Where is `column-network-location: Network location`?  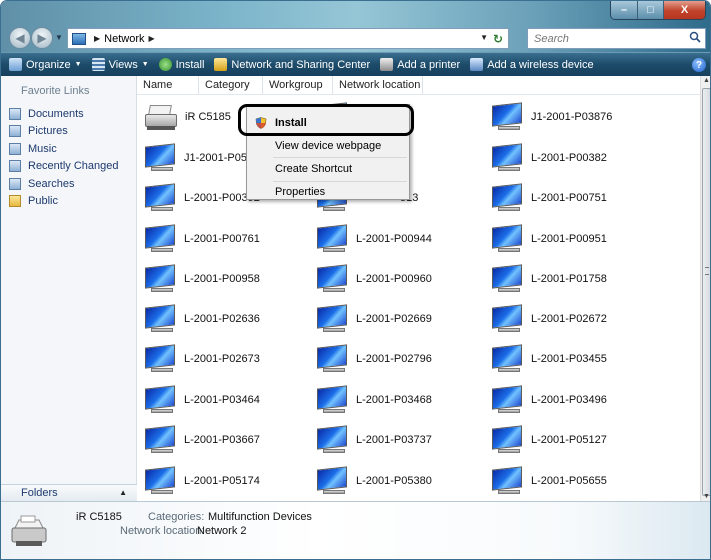
column-network-location: Network location is located at coordinates (378, 85).